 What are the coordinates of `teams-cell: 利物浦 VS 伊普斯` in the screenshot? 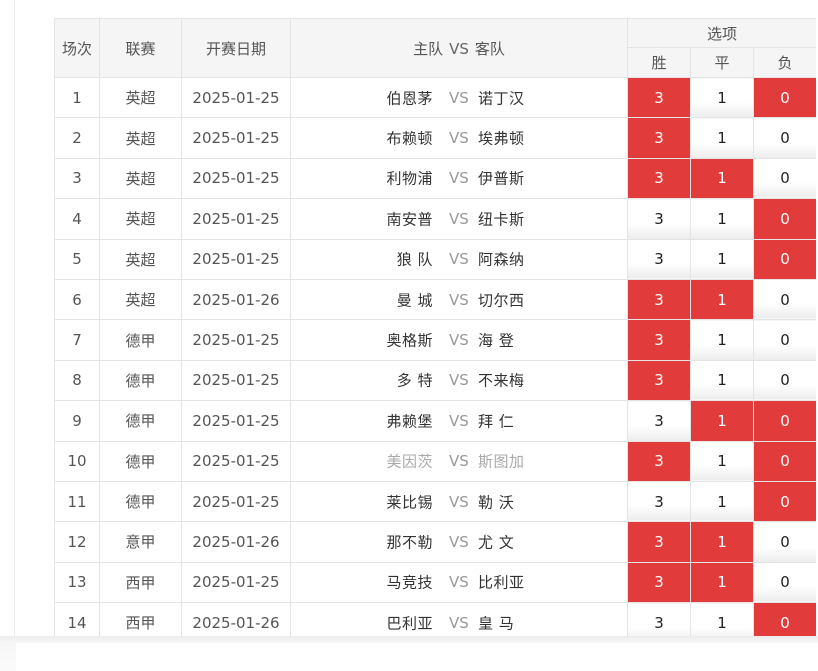 It's located at (459, 178).